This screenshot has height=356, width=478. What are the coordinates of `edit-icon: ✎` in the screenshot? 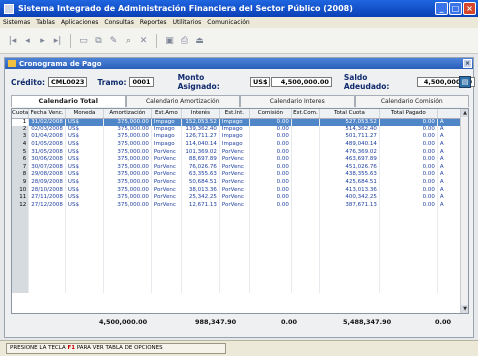 It's located at (113, 41).